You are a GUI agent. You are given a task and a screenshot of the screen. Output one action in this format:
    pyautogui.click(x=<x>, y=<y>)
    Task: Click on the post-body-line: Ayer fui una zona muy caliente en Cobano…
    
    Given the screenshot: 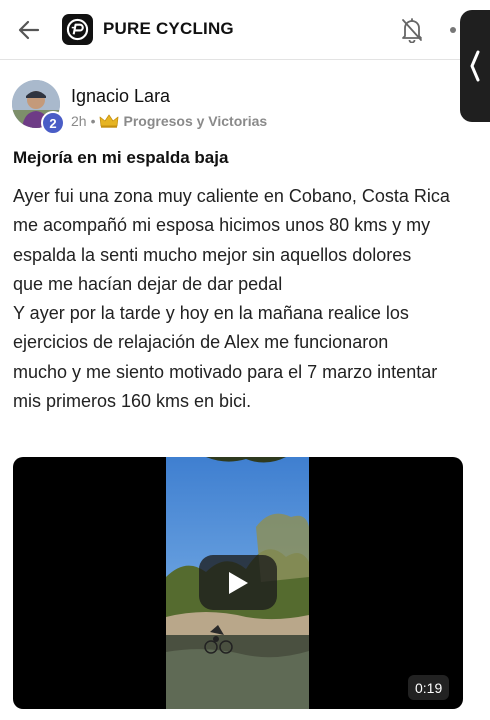 What is the action you would take?
    pyautogui.click(x=231, y=196)
    